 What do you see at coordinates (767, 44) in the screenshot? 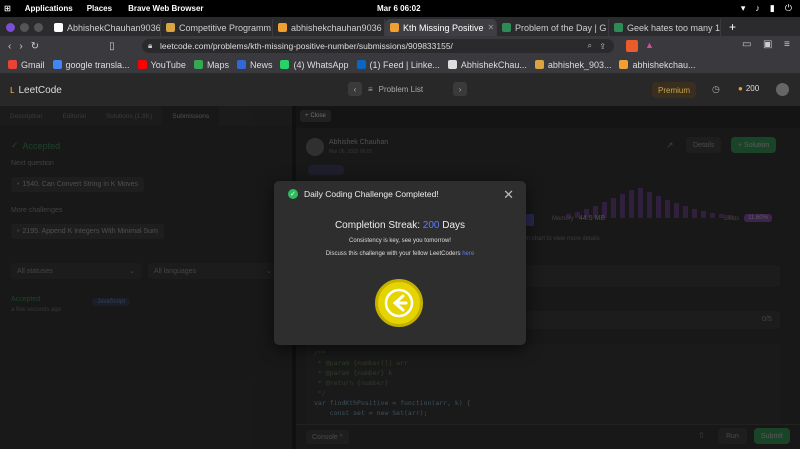
I see `wallet-icon: ▣` at bounding box center [767, 44].